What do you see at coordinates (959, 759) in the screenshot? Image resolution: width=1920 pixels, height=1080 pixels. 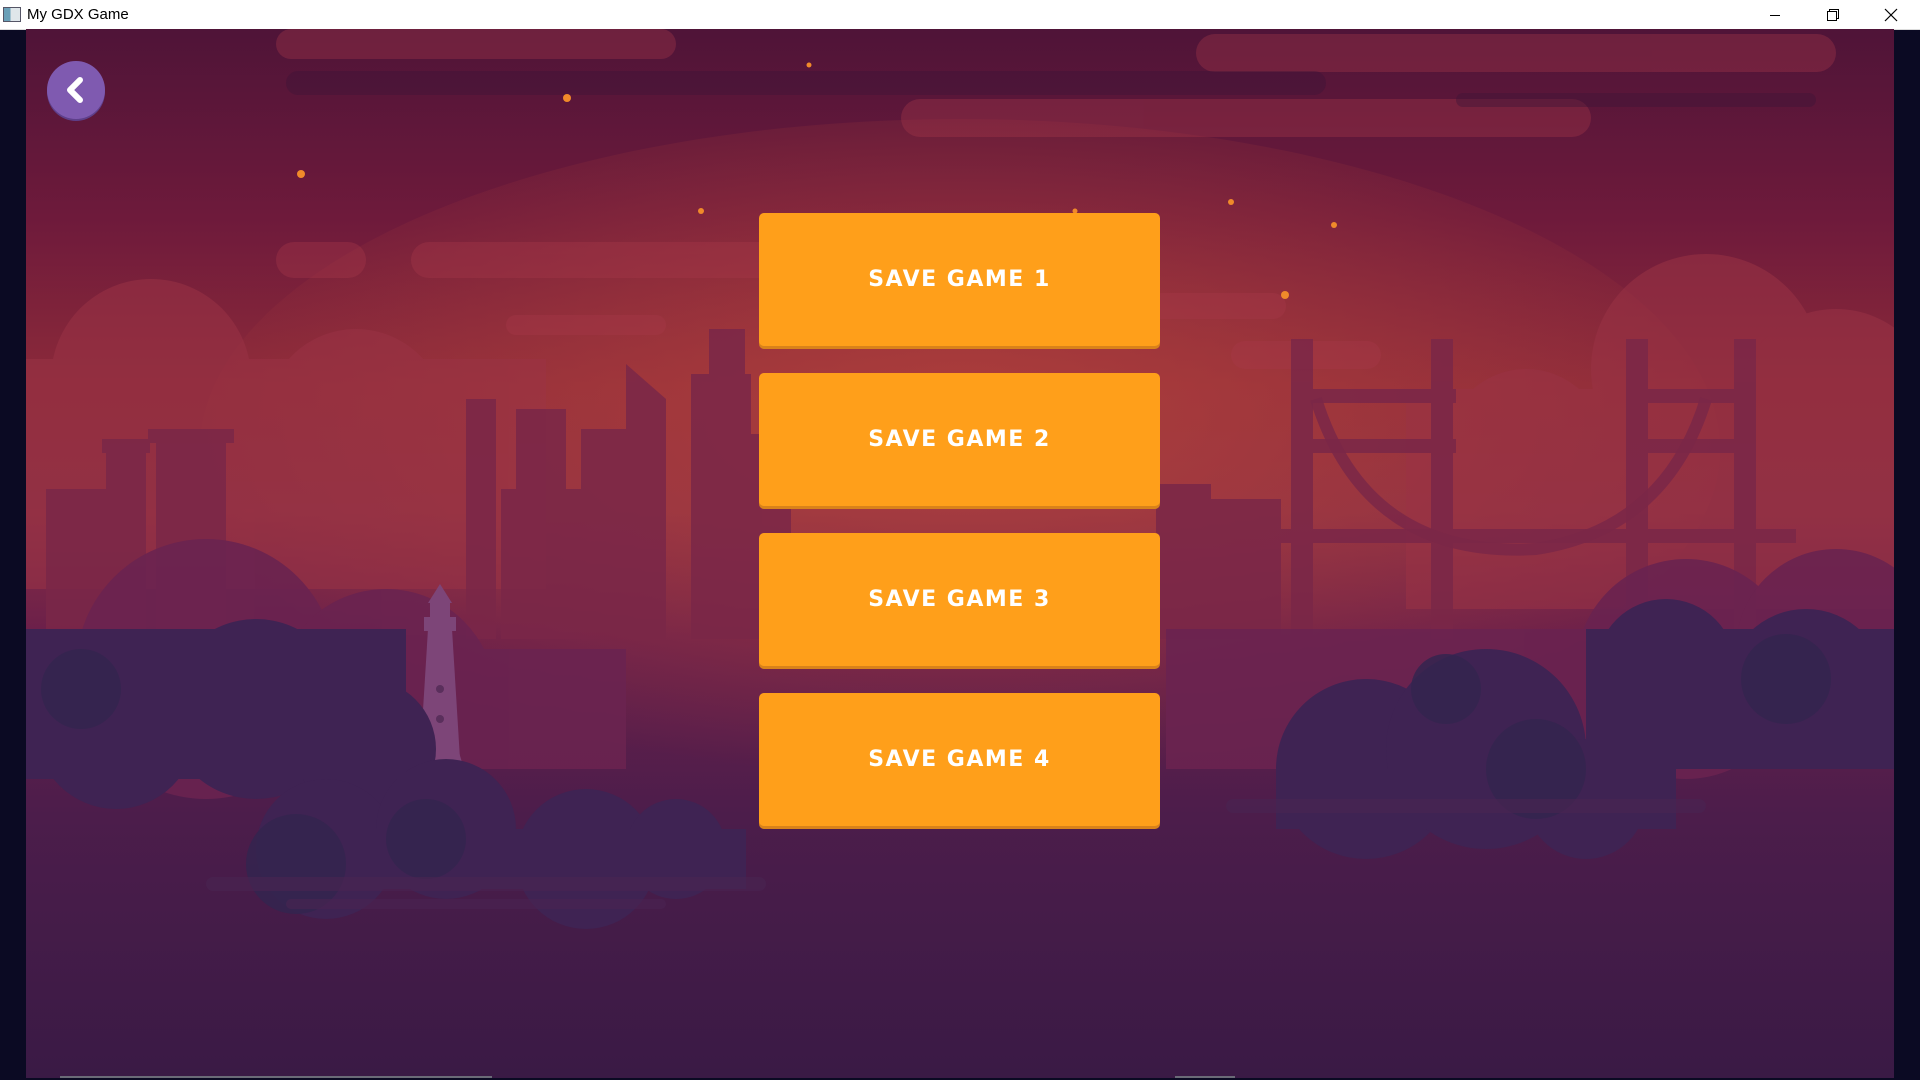 I see `save-game-4-button: SAVE GAME 4` at bounding box center [959, 759].